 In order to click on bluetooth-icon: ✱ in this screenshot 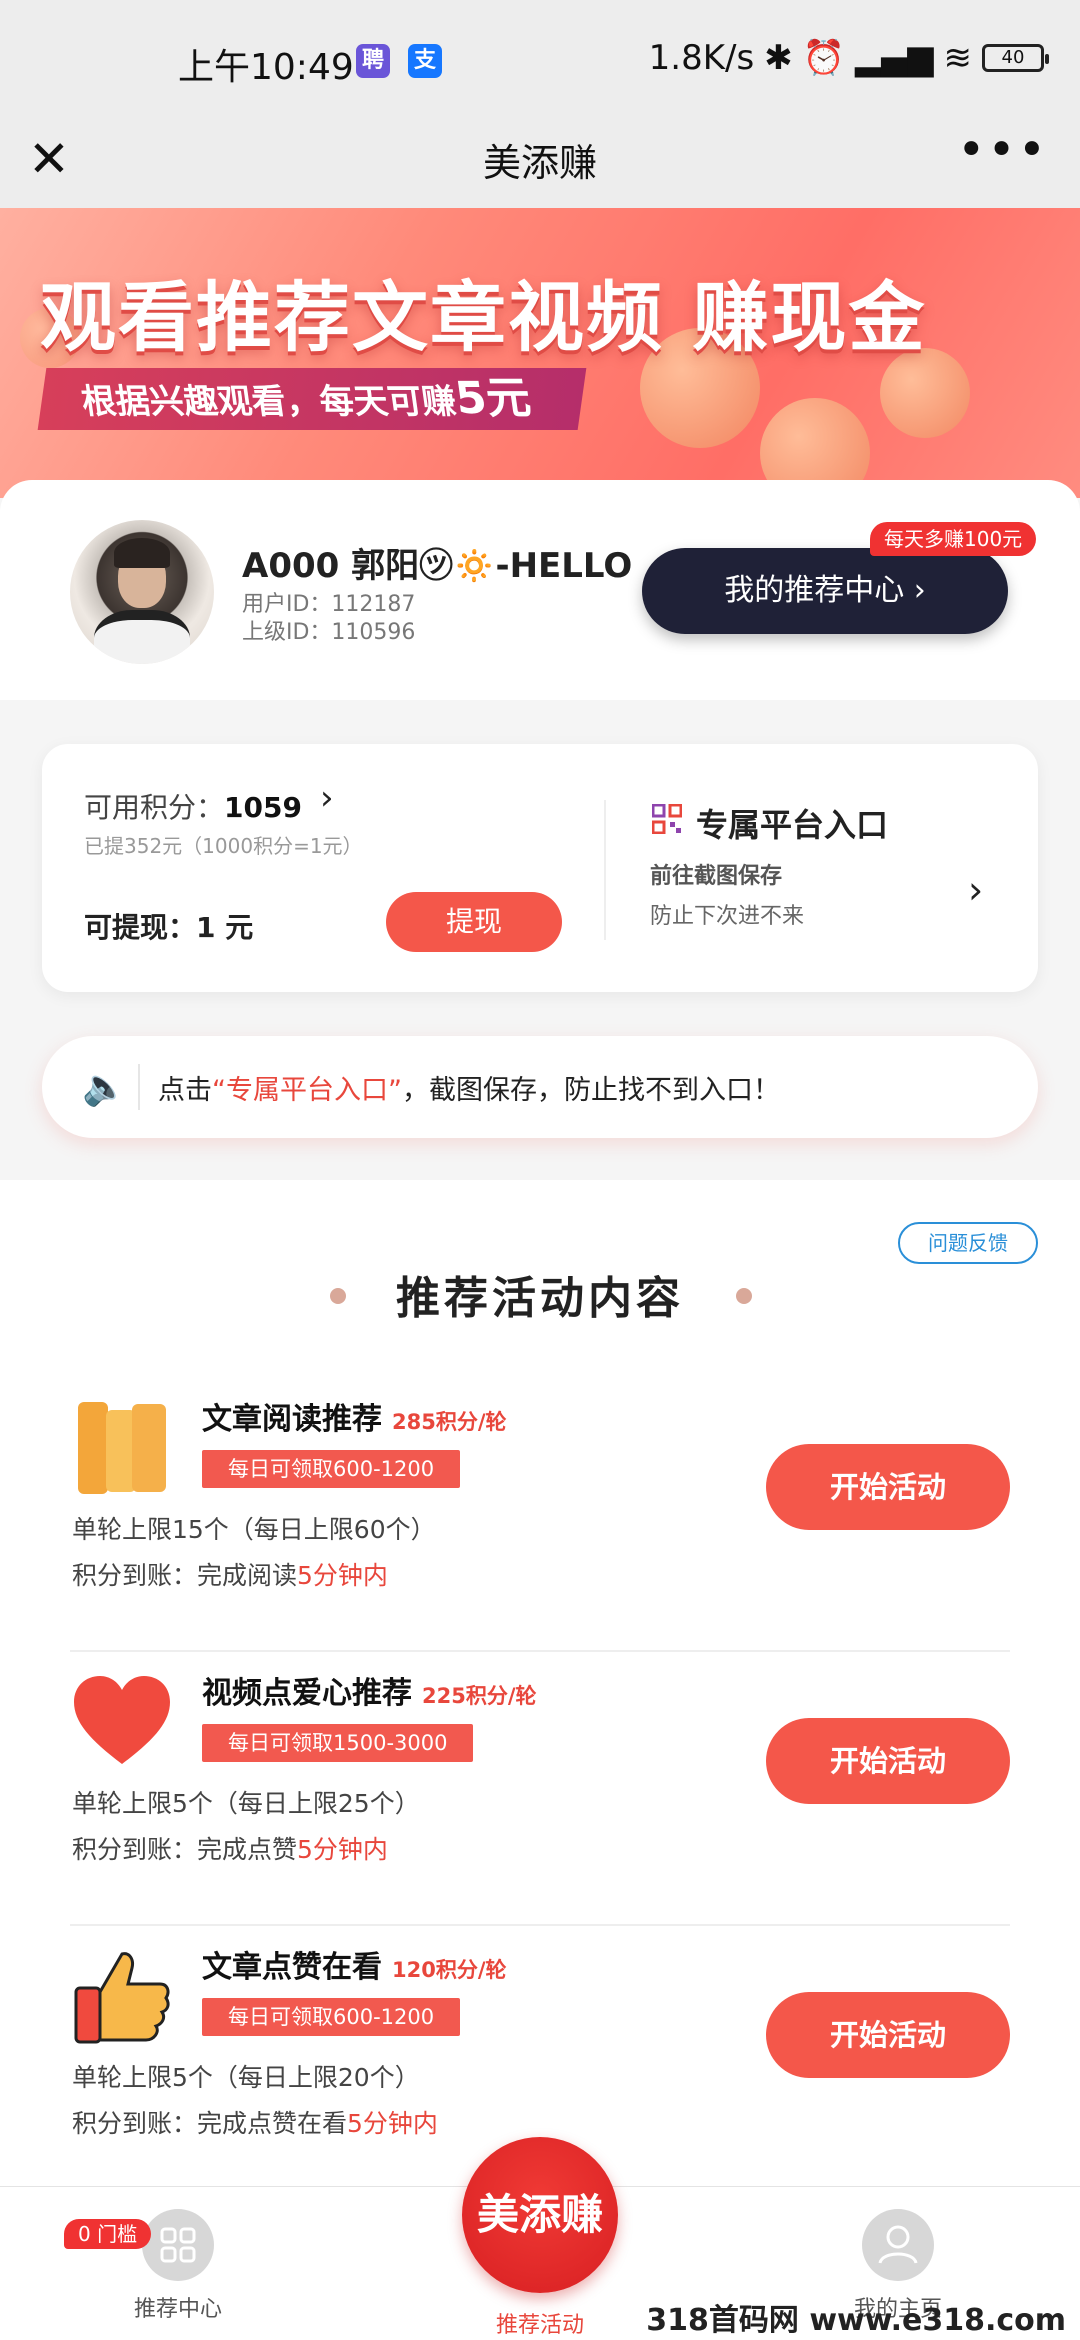, I will do `click(778, 58)`.